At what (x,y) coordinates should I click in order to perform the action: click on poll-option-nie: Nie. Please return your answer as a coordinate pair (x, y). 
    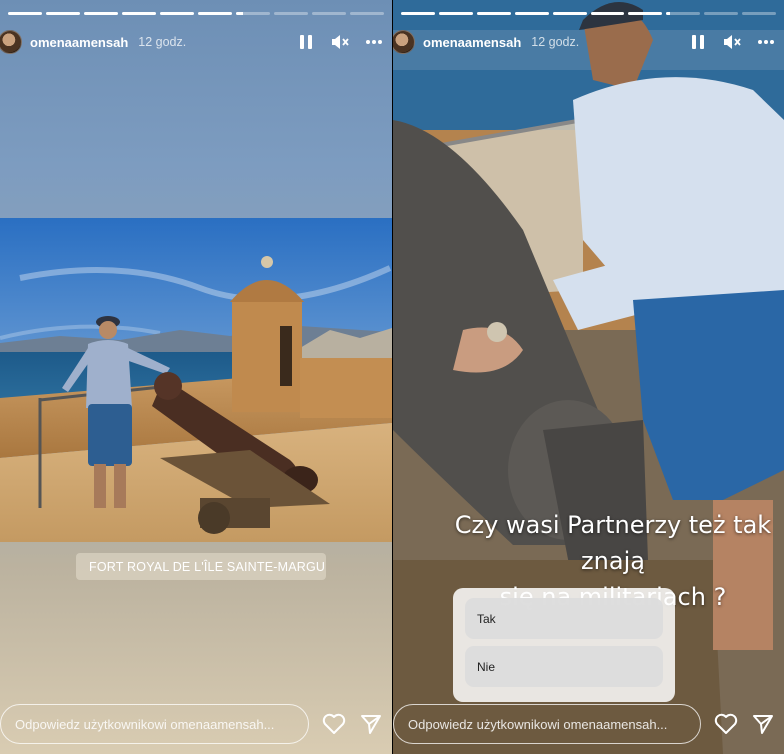
    Looking at the image, I should click on (564, 666).